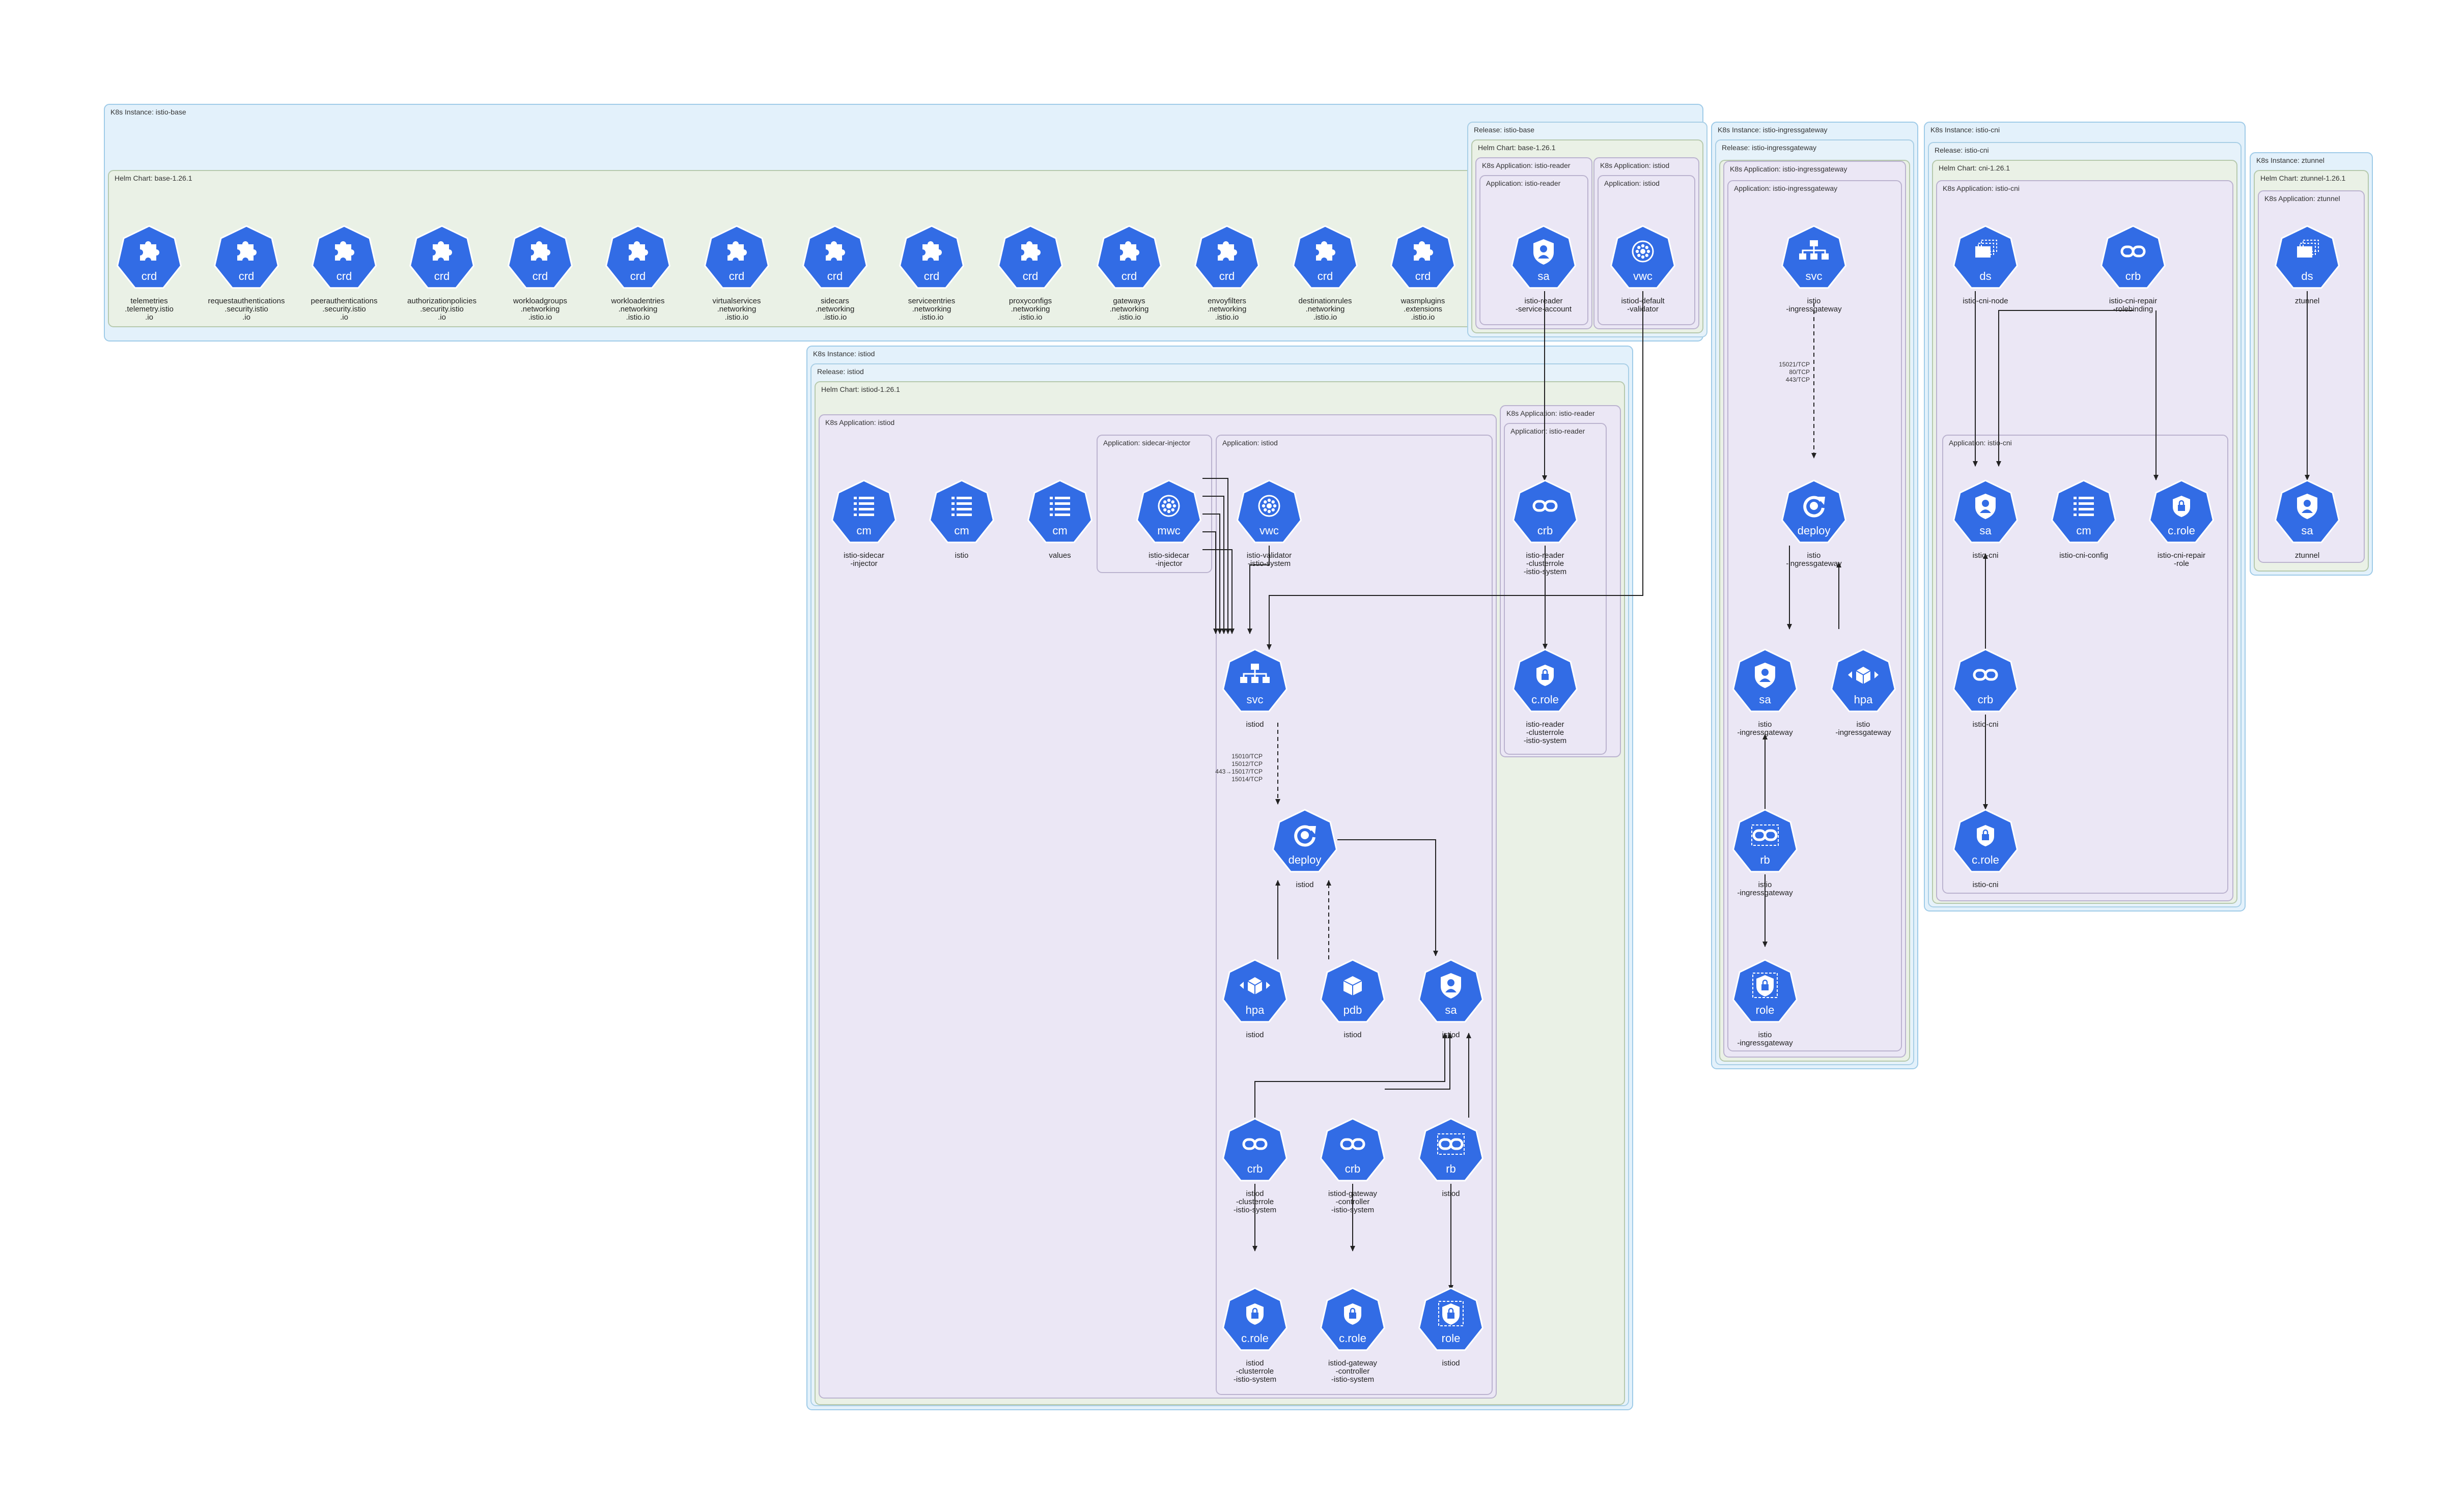 The height and width of the screenshot is (1509, 2464). Describe the element at coordinates (2307, 301) in the screenshot. I see `node-label-line: ztunnel` at that location.